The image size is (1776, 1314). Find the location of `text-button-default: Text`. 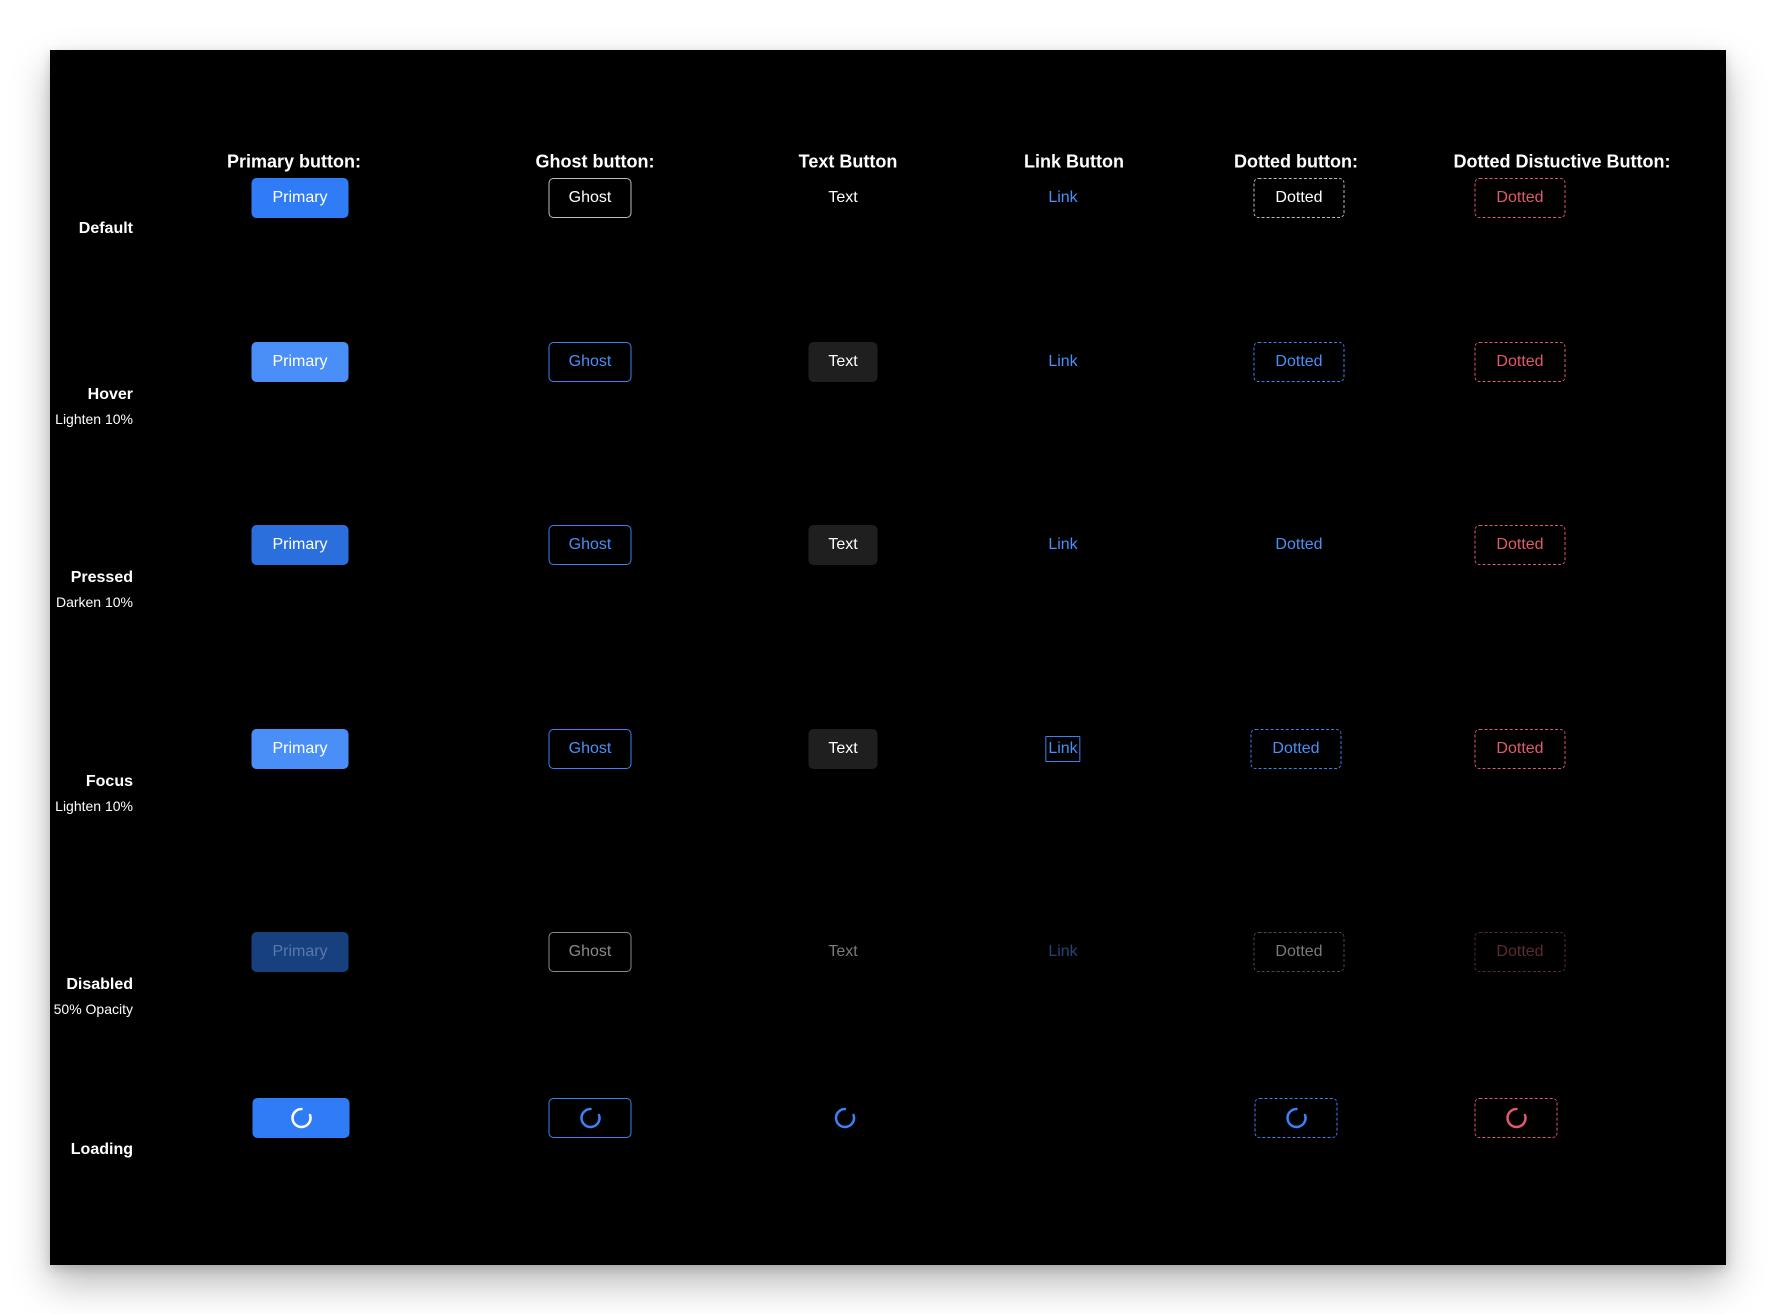

text-button-default: Text is located at coordinates (843, 198).